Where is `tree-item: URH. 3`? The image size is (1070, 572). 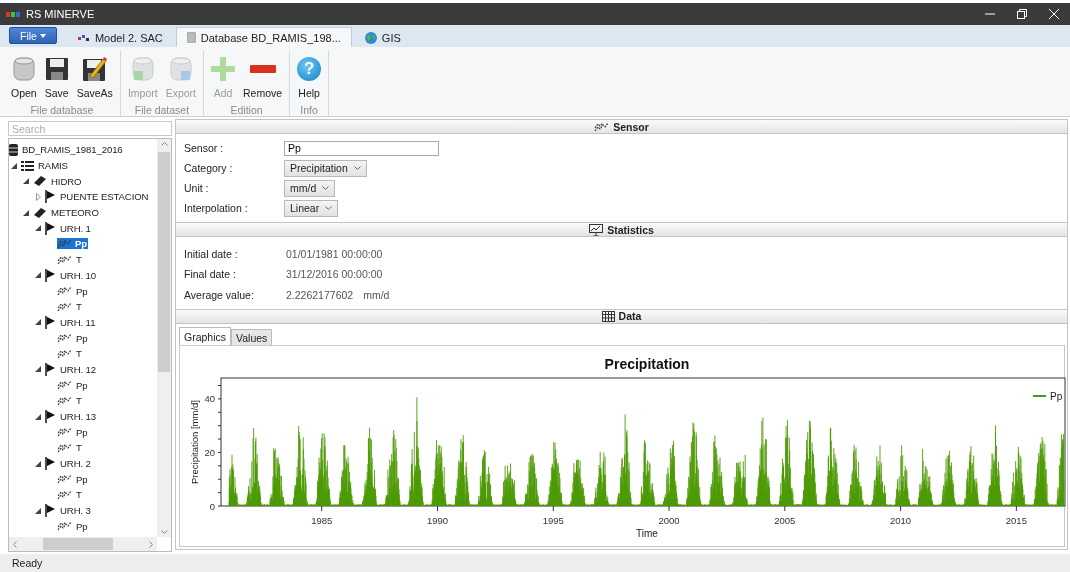
tree-item: URH. 3 is located at coordinates (75, 511).